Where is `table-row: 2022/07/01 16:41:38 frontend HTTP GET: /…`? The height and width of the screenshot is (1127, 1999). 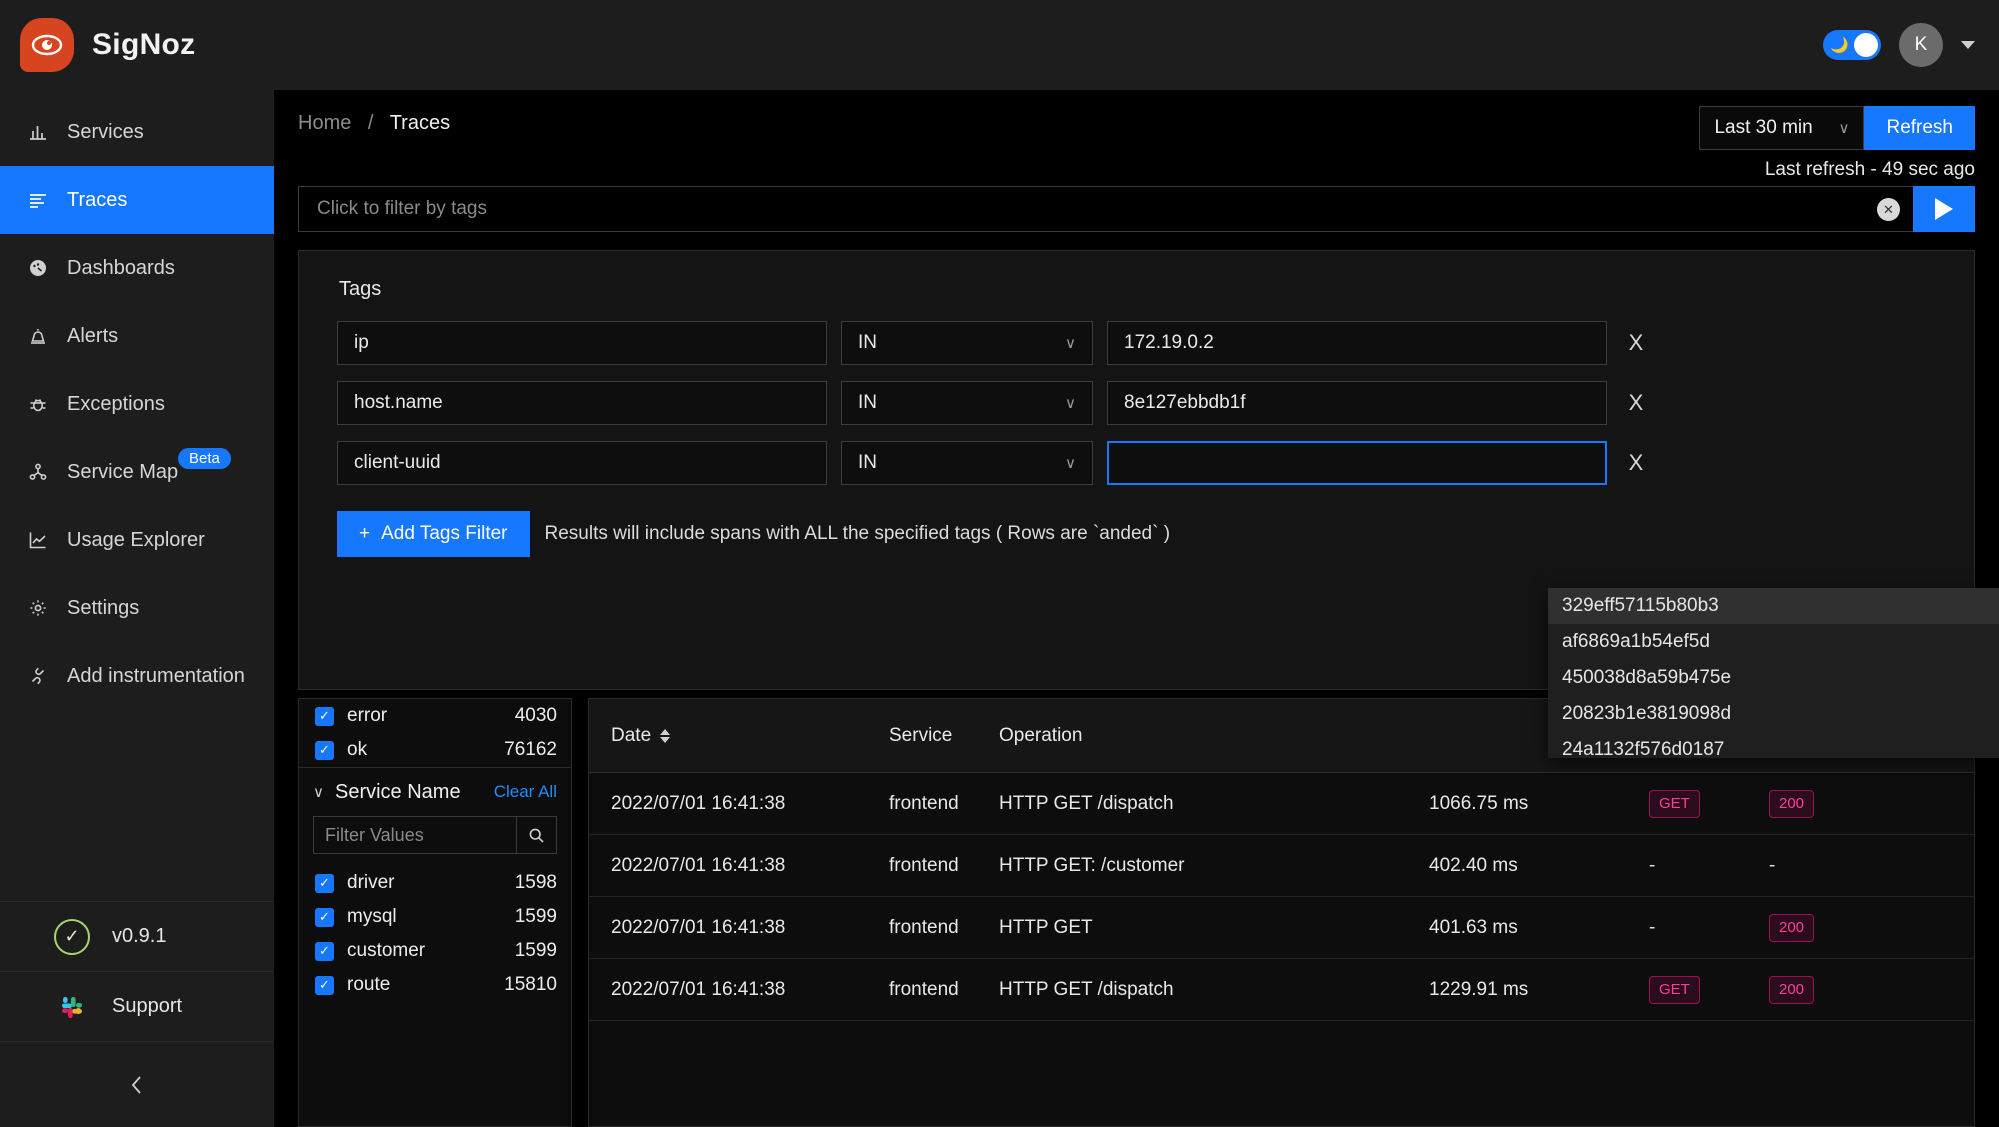
table-row: 2022/07/01 16:41:38 frontend HTTP GET: /… is located at coordinates (1281, 866).